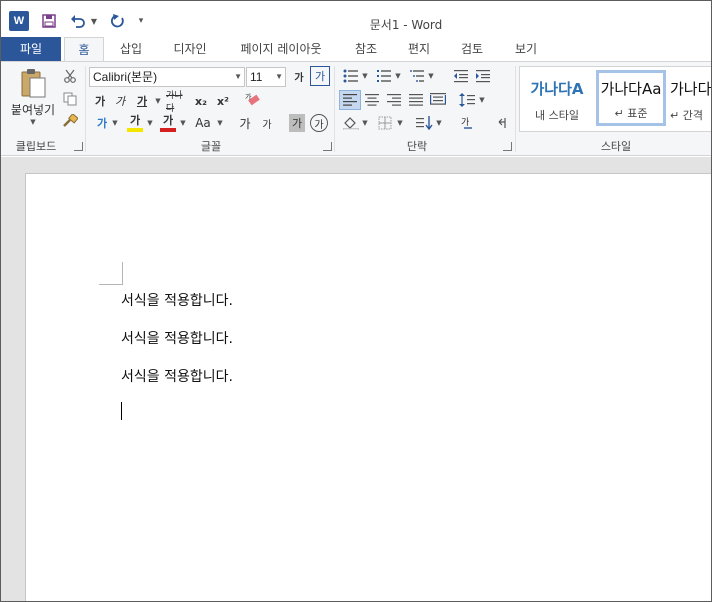  Describe the element at coordinates (102, 123) in the screenshot. I see `text-effects-button: 가` at that location.